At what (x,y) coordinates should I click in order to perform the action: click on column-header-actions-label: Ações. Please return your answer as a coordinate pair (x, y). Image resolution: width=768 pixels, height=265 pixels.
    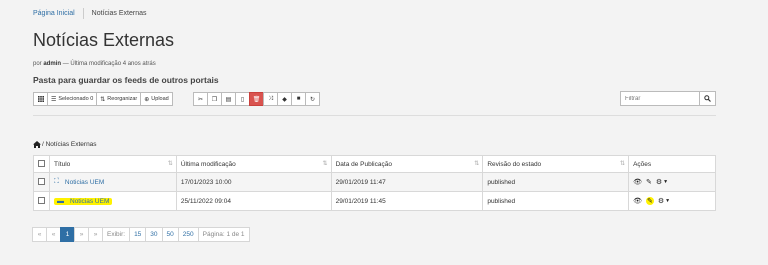
    Looking at the image, I should click on (642, 164).